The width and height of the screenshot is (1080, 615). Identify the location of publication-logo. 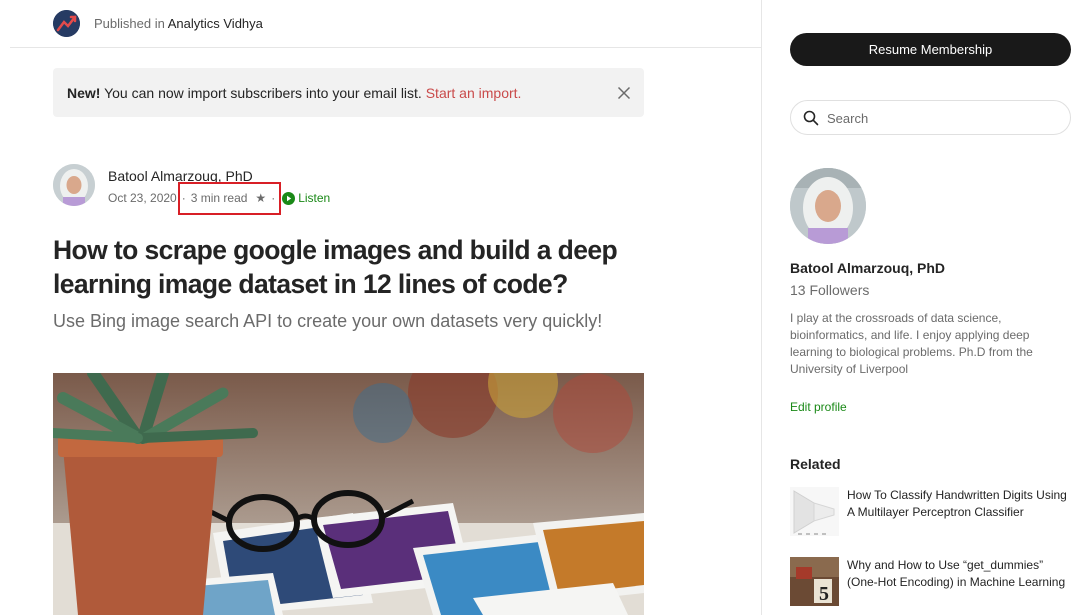
(66, 23).